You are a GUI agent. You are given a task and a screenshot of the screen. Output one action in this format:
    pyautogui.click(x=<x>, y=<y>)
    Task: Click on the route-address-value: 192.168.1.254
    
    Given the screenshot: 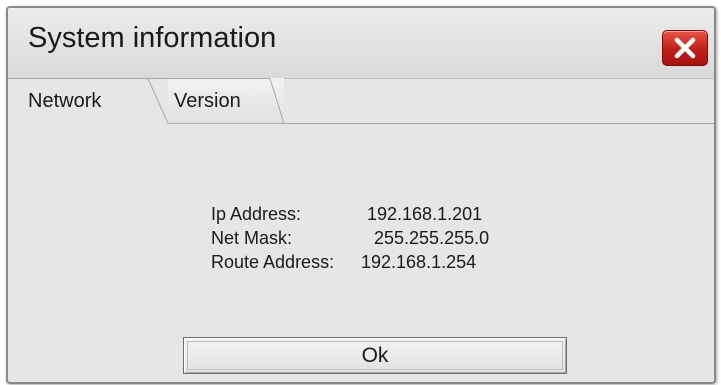 What is the action you would take?
    pyautogui.click(x=419, y=262)
    